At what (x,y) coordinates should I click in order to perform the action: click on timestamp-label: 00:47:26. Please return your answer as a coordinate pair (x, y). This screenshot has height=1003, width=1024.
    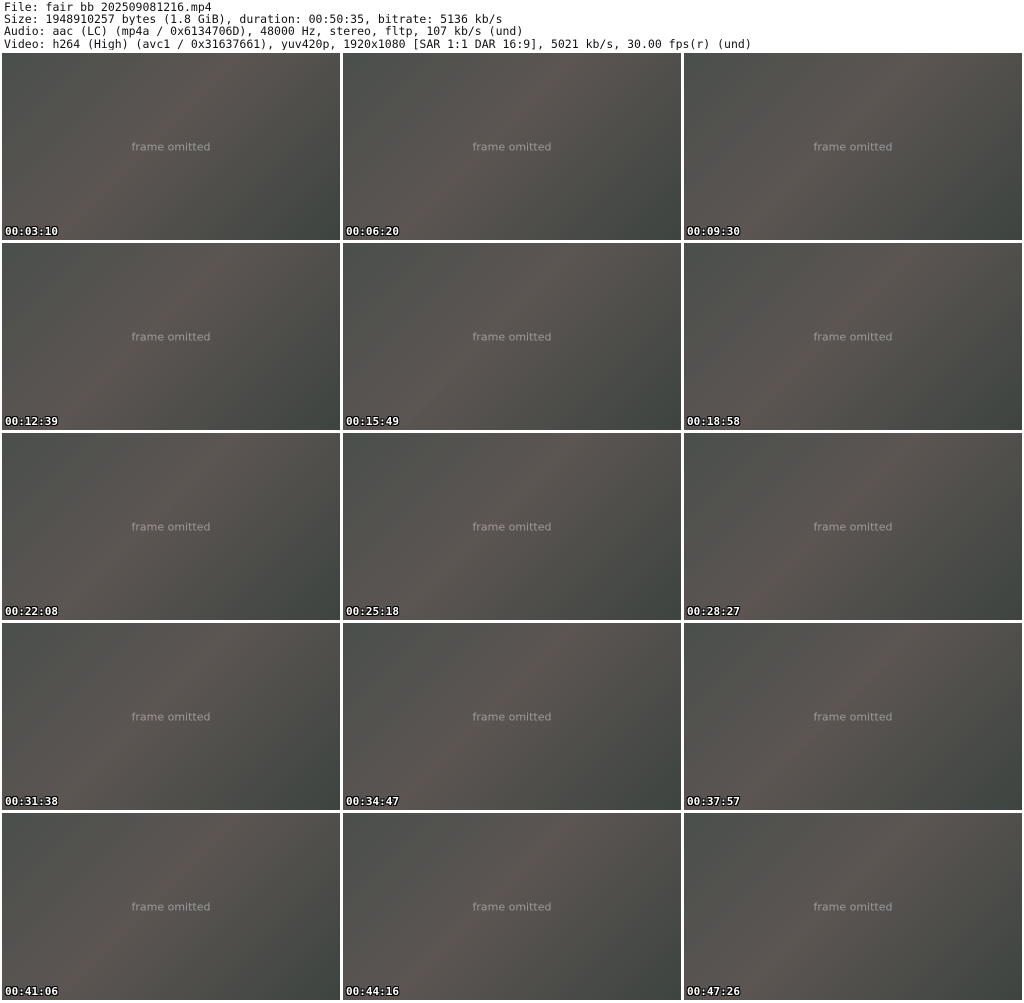
    Looking at the image, I should click on (713, 991).